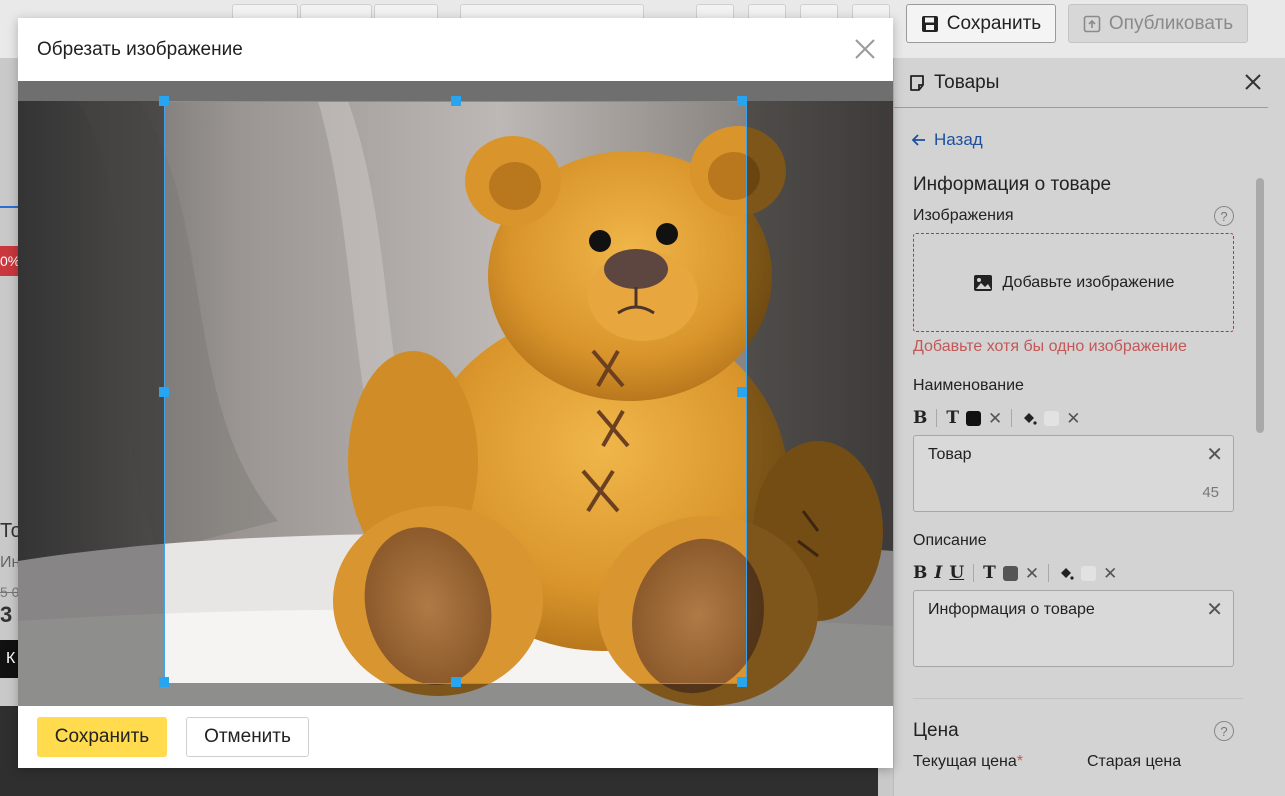  What do you see at coordinates (164, 101) in the screenshot?
I see `crop-handle-top-left` at bounding box center [164, 101].